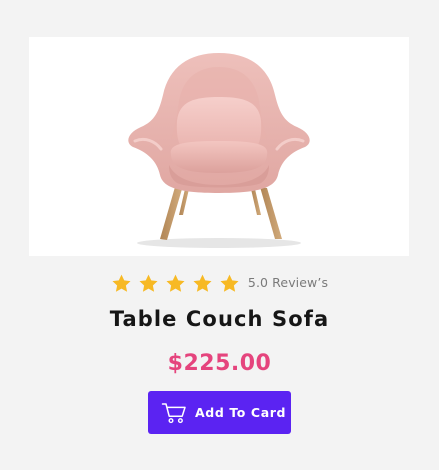 This screenshot has width=439, height=470. What do you see at coordinates (219, 363) in the screenshot?
I see `product-price: $225.00` at bounding box center [219, 363].